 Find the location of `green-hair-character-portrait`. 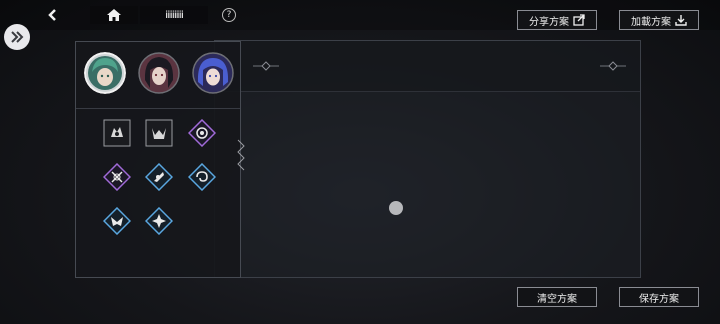

green-hair-character-portrait is located at coordinates (105, 73).